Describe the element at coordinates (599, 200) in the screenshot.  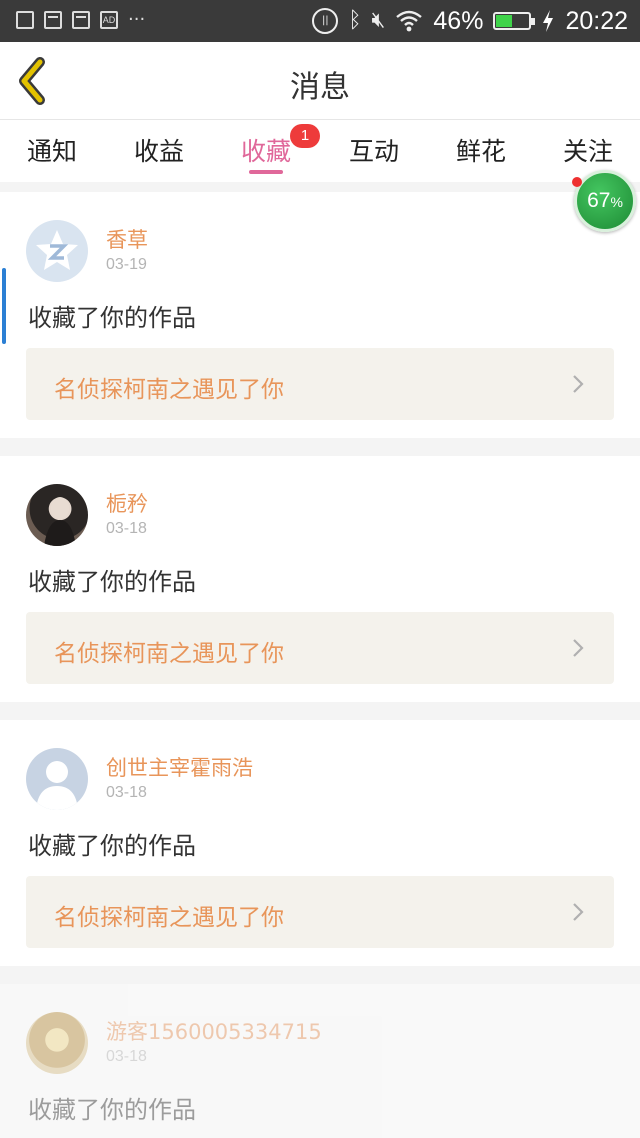
I see `float-ball-value: 67` at that location.